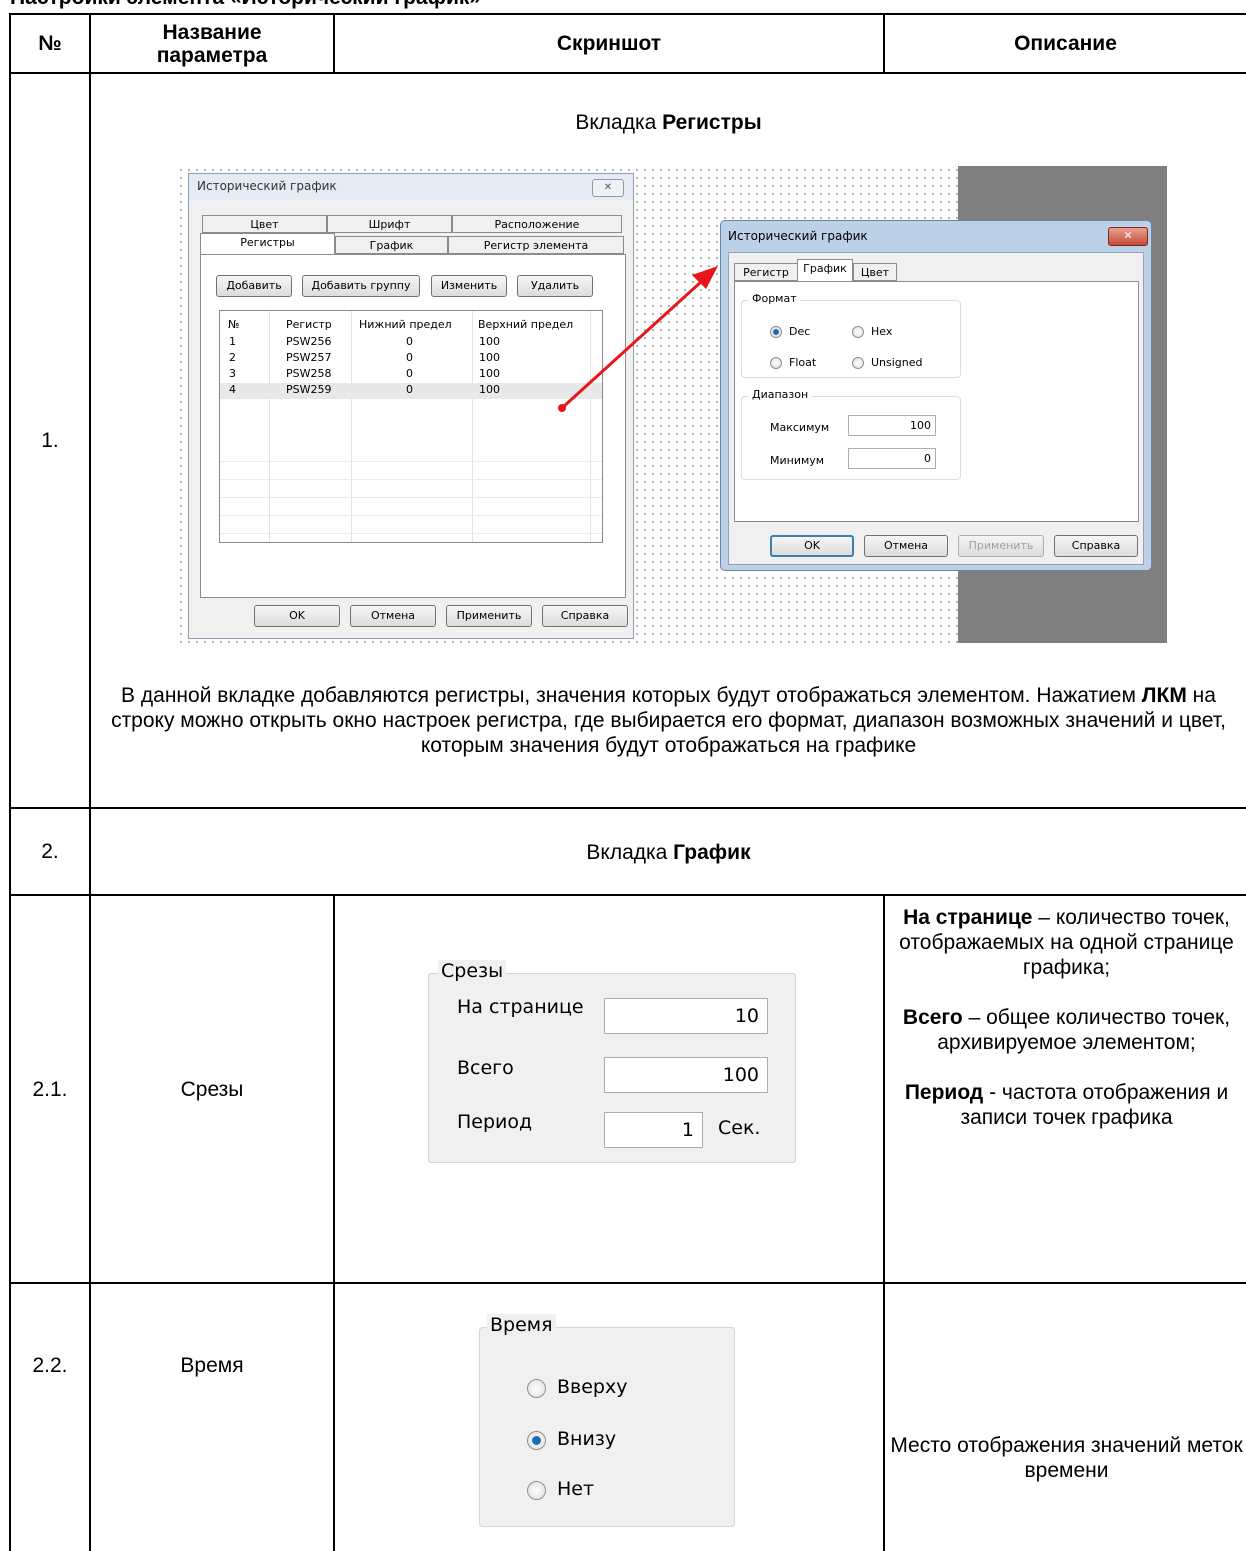 The height and width of the screenshot is (1551, 1246). What do you see at coordinates (1065, 43) in the screenshot?
I see `header-desc: Описание` at bounding box center [1065, 43].